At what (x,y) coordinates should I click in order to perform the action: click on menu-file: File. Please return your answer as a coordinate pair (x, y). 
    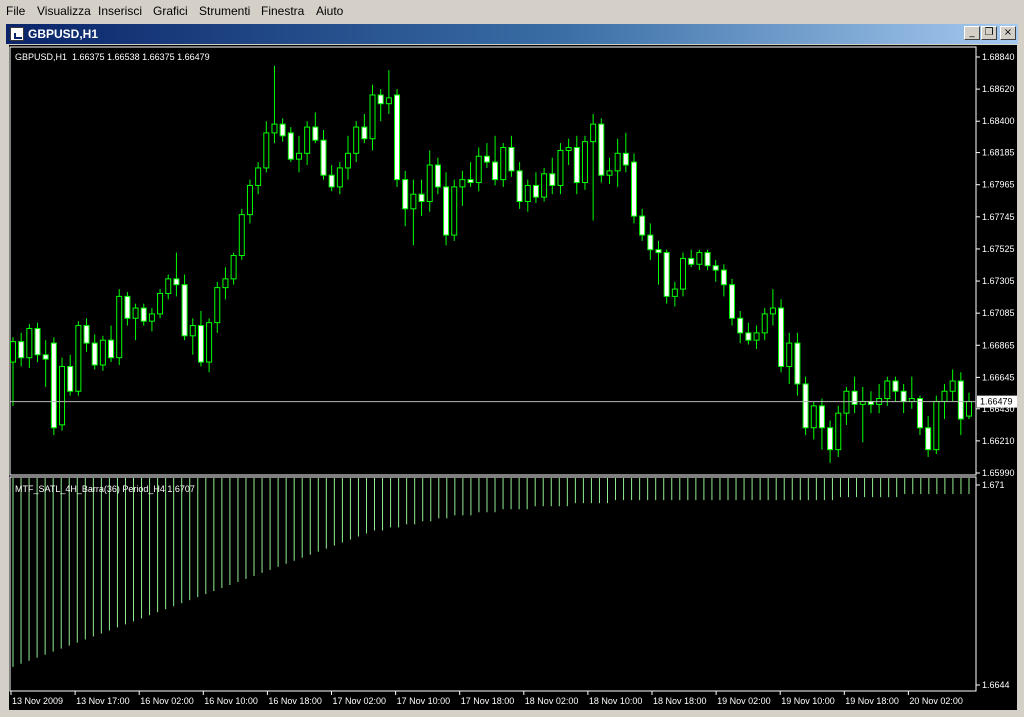
    Looking at the image, I should click on (15, 11).